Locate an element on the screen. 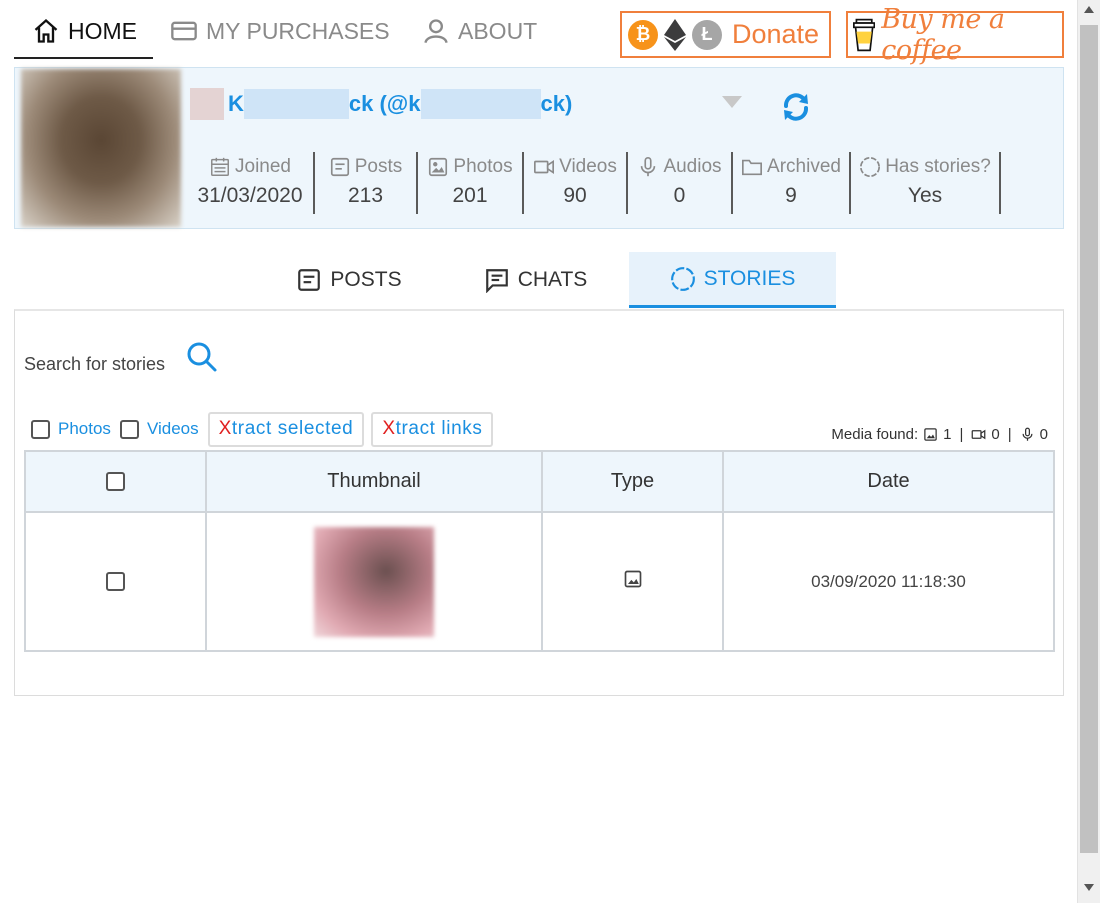  donate-label: Donate is located at coordinates (776, 34).